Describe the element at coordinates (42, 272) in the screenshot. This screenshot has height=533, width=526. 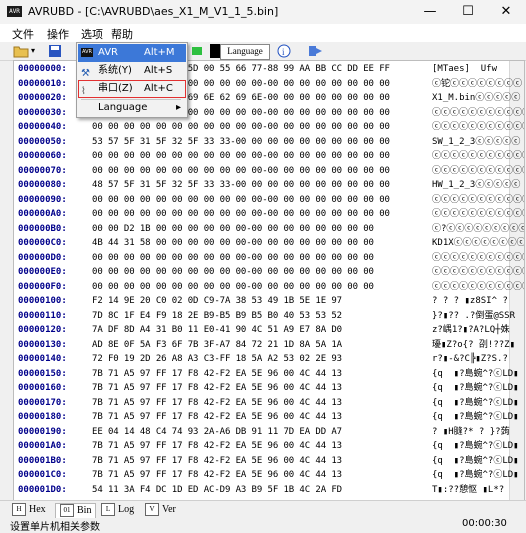
I see `row-address: 000000E0:` at that location.